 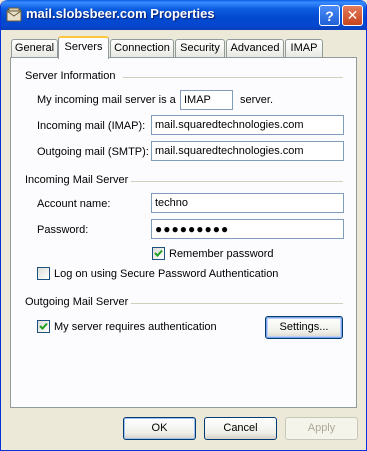 What do you see at coordinates (70, 76) in the screenshot?
I see `server-info-group-label: Server Information` at bounding box center [70, 76].